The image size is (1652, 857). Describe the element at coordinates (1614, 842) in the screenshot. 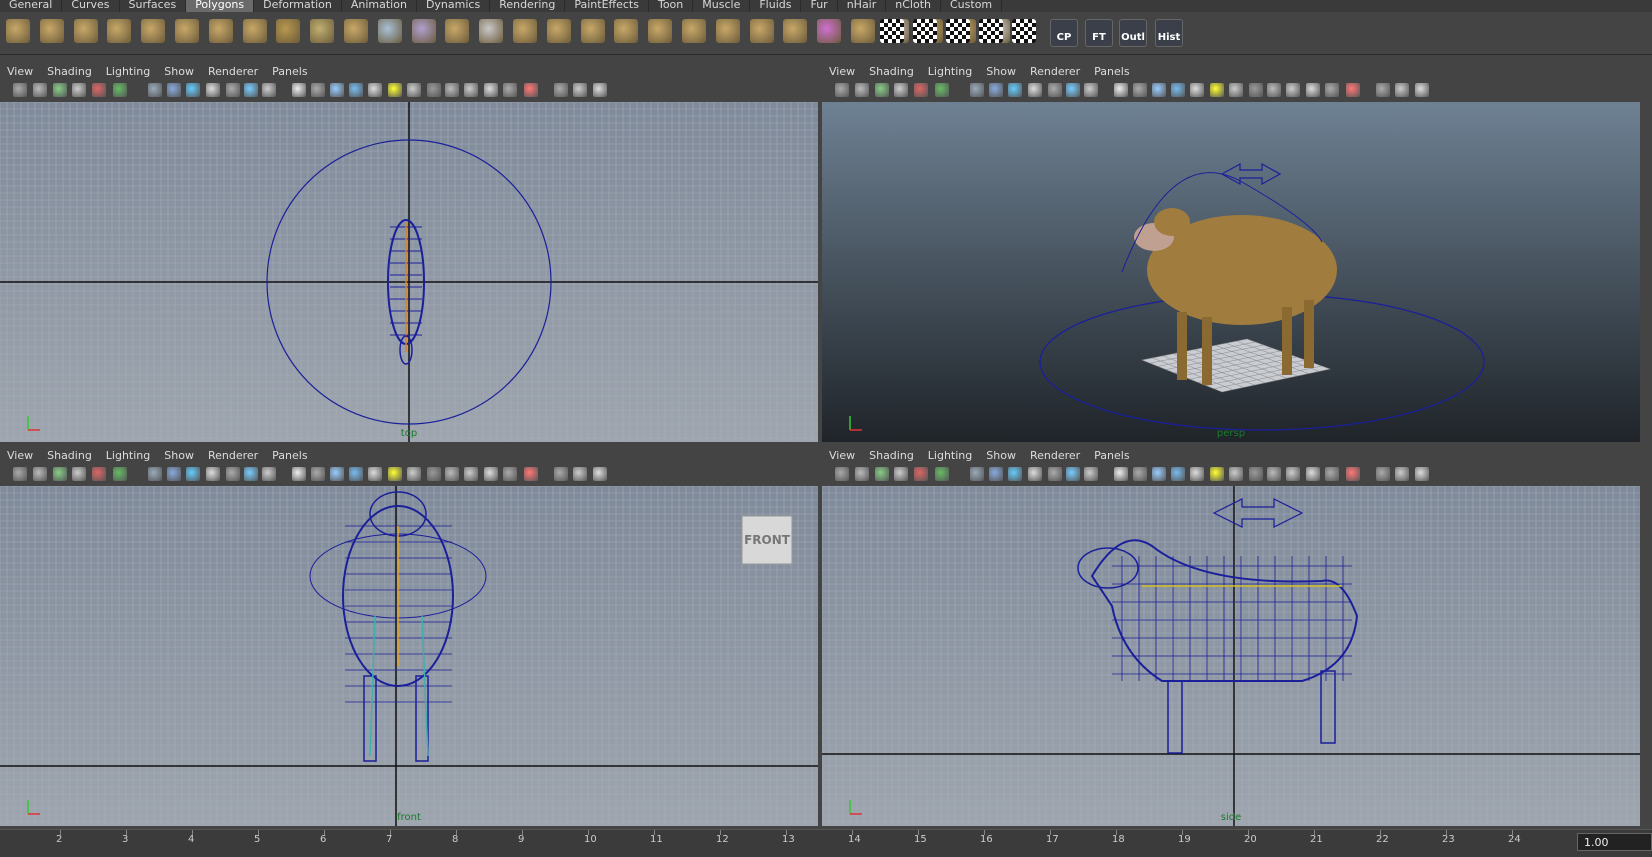

I see `current-frame-field: 1.00` at that location.